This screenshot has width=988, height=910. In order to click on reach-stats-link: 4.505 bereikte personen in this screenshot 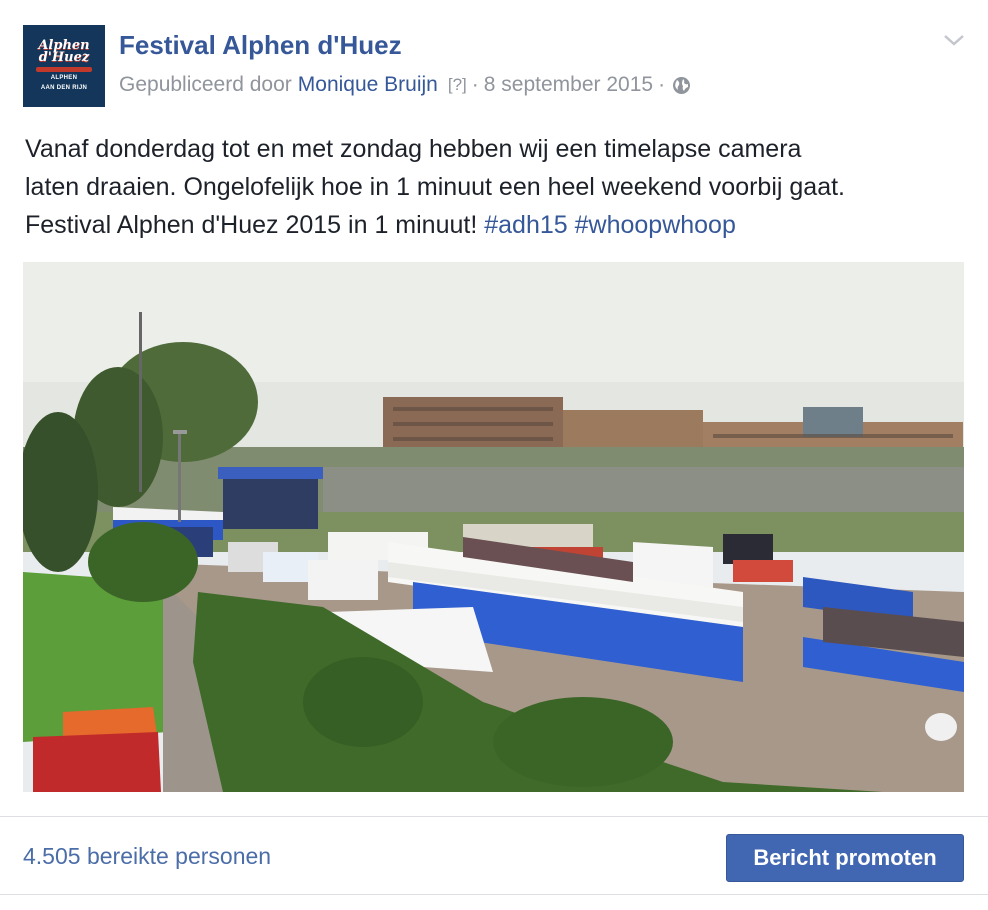, I will do `click(147, 856)`.